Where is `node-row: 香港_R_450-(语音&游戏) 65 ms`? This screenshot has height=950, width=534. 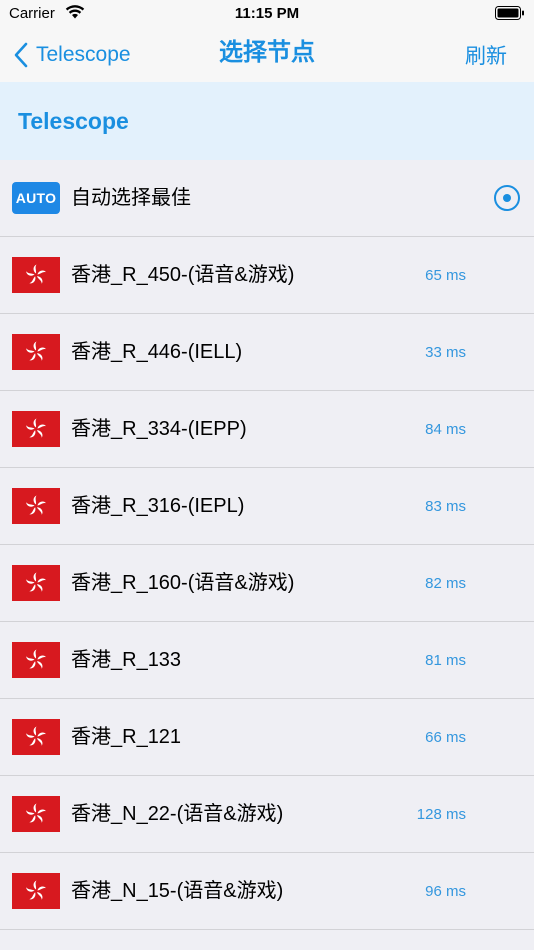 node-row: 香港_R_450-(语音&游戏) 65 ms is located at coordinates (267, 275).